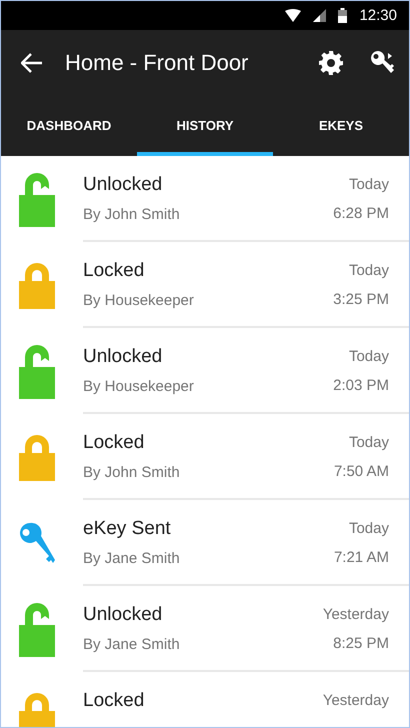  Describe the element at coordinates (293, 15) in the screenshot. I see `wifi-icon` at that location.